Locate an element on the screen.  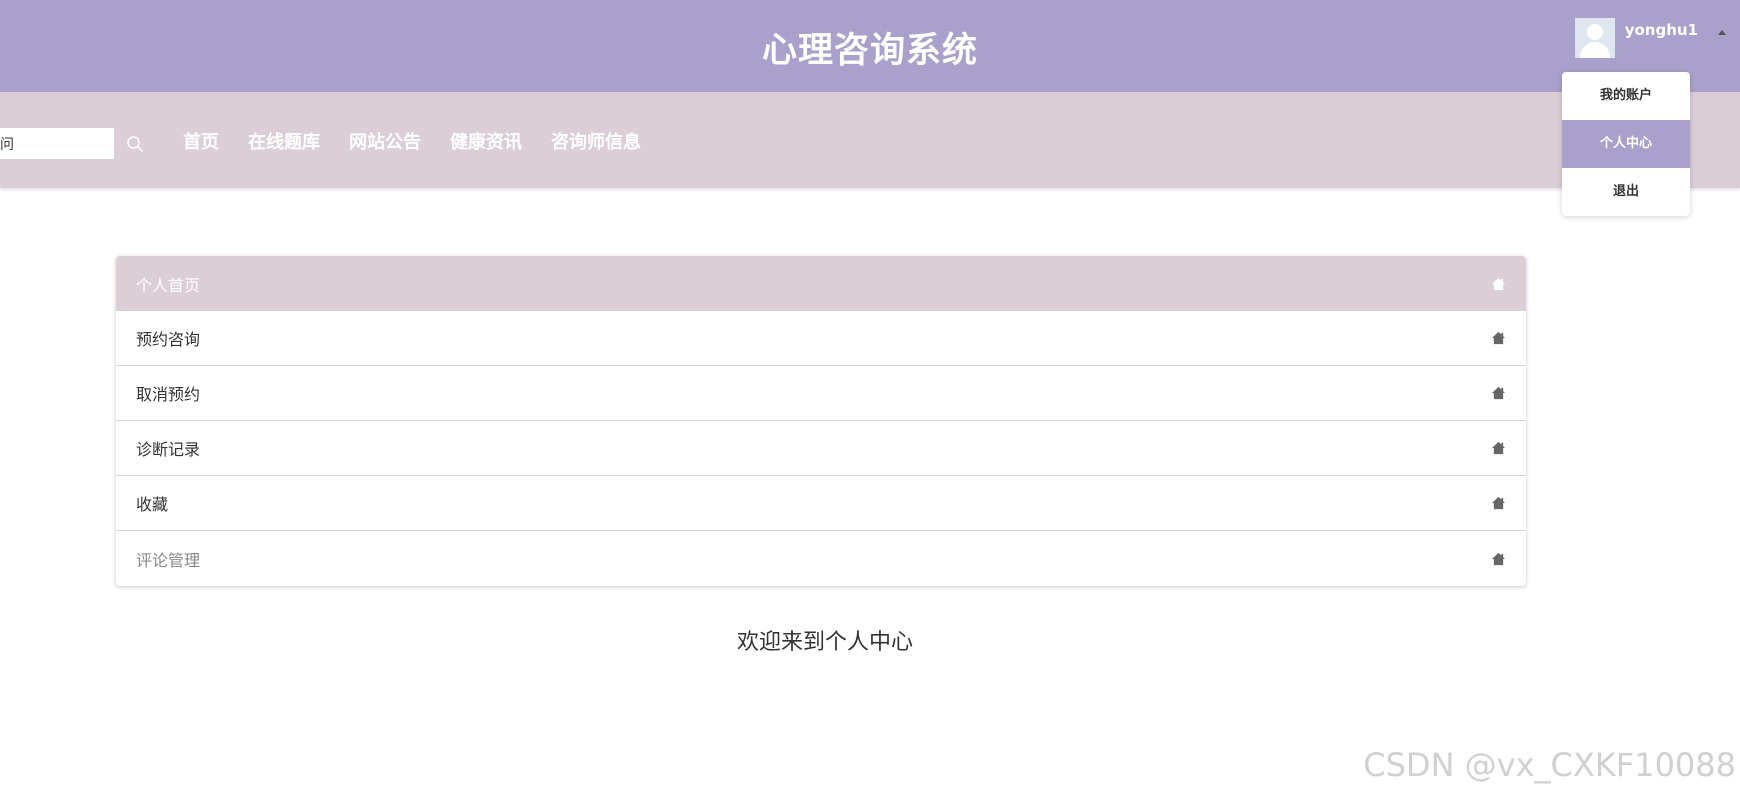
menu-item-cancel-booking: 取消预约 is located at coordinates (821, 393).